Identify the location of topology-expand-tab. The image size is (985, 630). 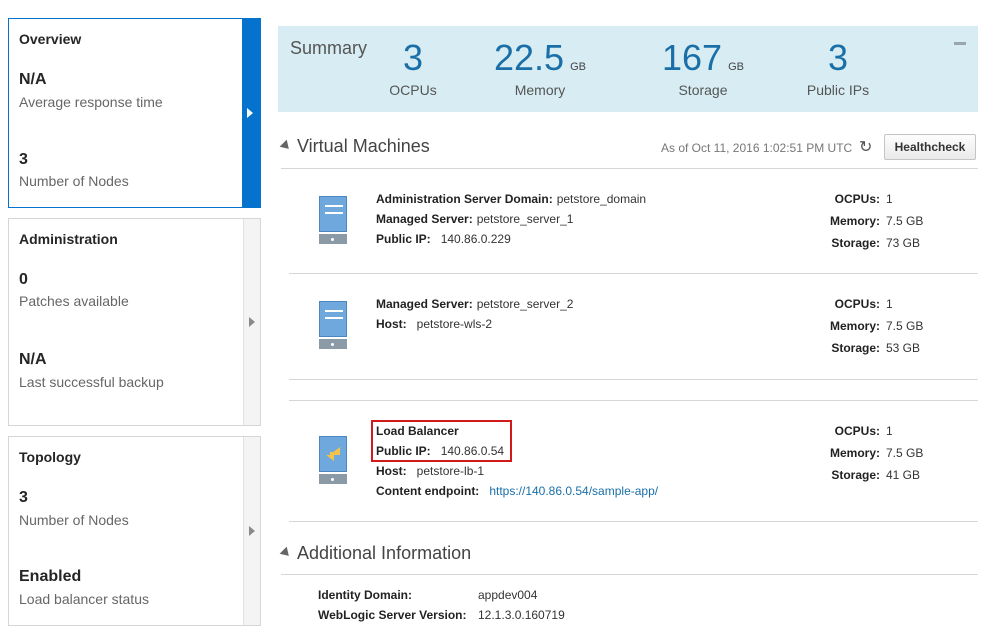
(251, 531).